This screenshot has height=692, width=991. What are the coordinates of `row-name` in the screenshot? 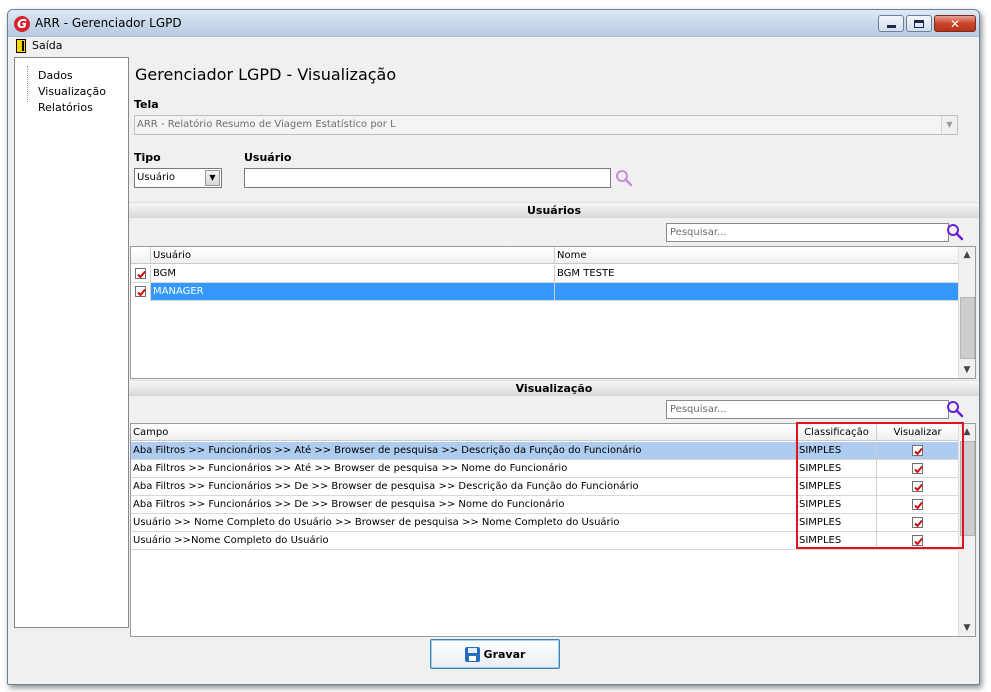 It's located at (757, 292).